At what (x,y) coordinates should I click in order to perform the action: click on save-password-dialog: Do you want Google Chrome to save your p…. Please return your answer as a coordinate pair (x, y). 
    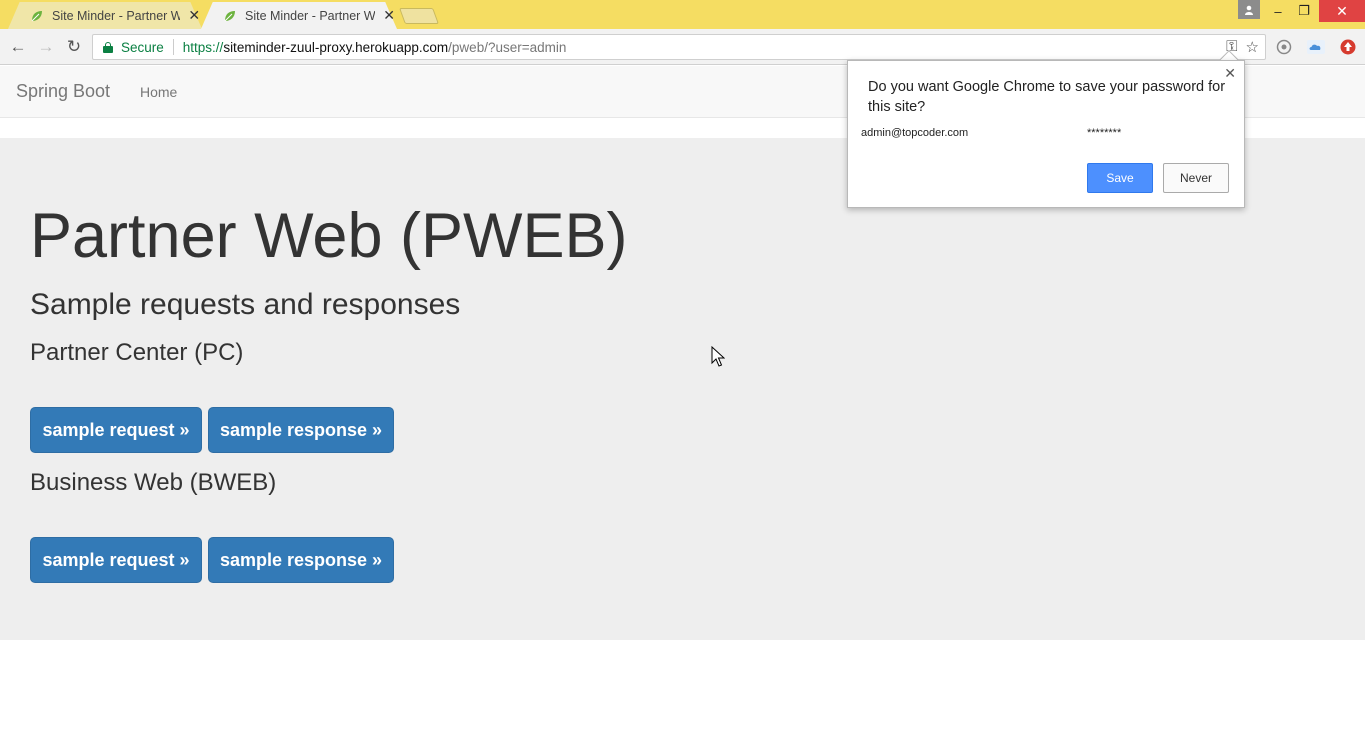
    Looking at the image, I should click on (1046, 134).